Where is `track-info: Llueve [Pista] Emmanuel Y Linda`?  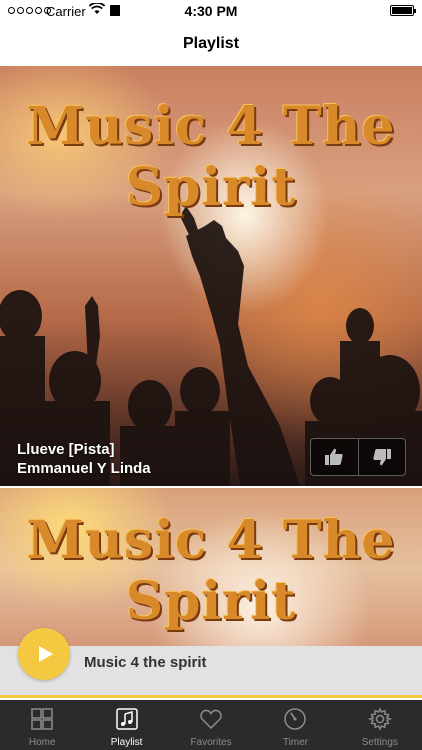 track-info: Llueve [Pista] Emmanuel Y Linda is located at coordinates (84, 459).